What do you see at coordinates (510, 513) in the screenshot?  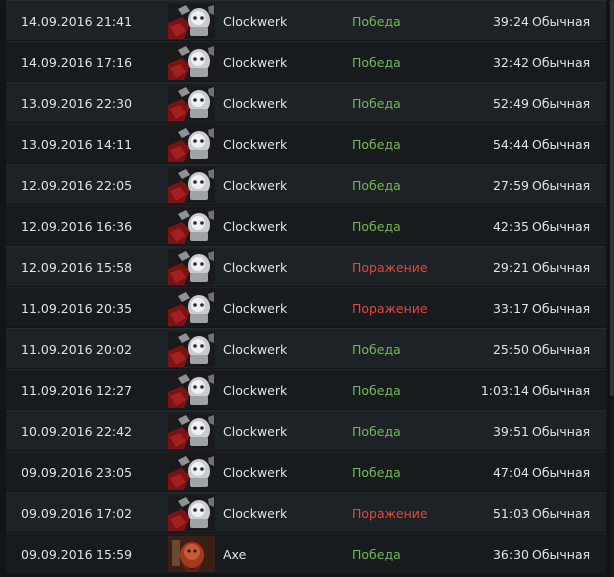 I see `match-duration: 51:03` at bounding box center [510, 513].